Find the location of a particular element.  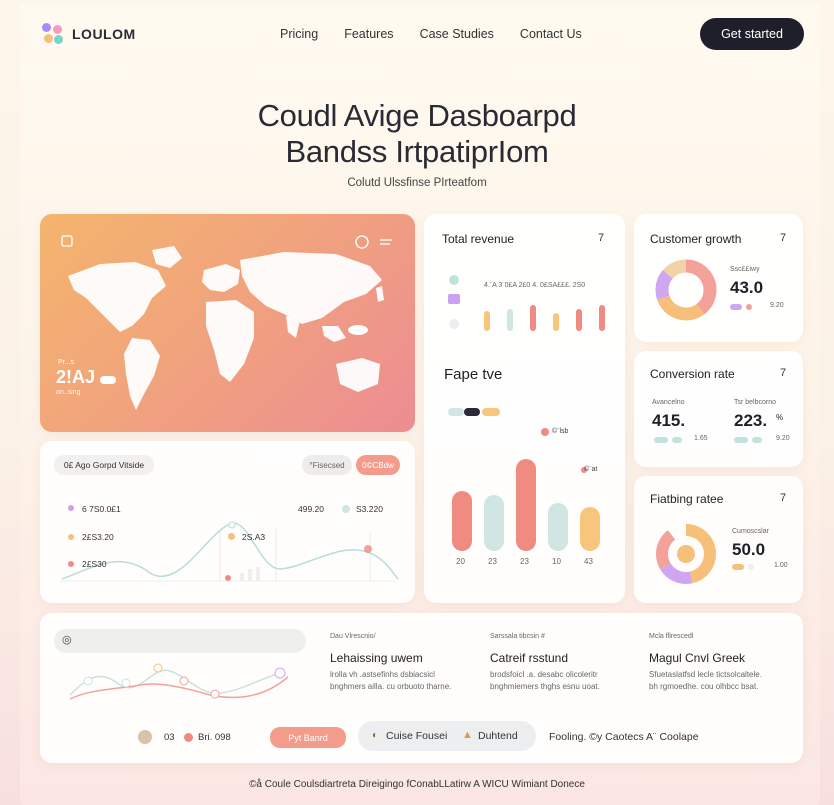

conversion-left-sub: 1.65 is located at coordinates (701, 438).